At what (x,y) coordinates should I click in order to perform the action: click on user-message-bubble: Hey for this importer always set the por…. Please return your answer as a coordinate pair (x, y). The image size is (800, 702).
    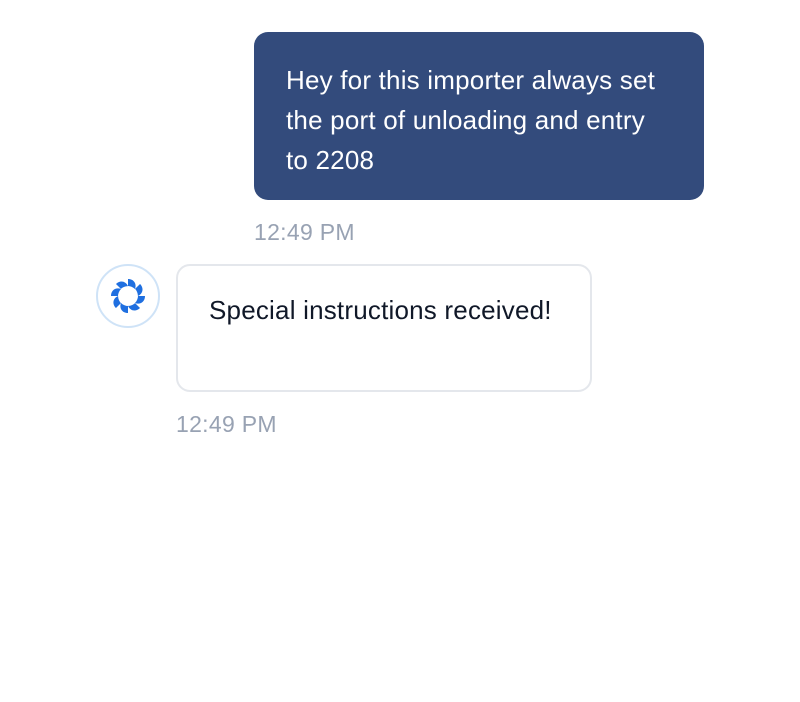
    Looking at the image, I should click on (479, 116).